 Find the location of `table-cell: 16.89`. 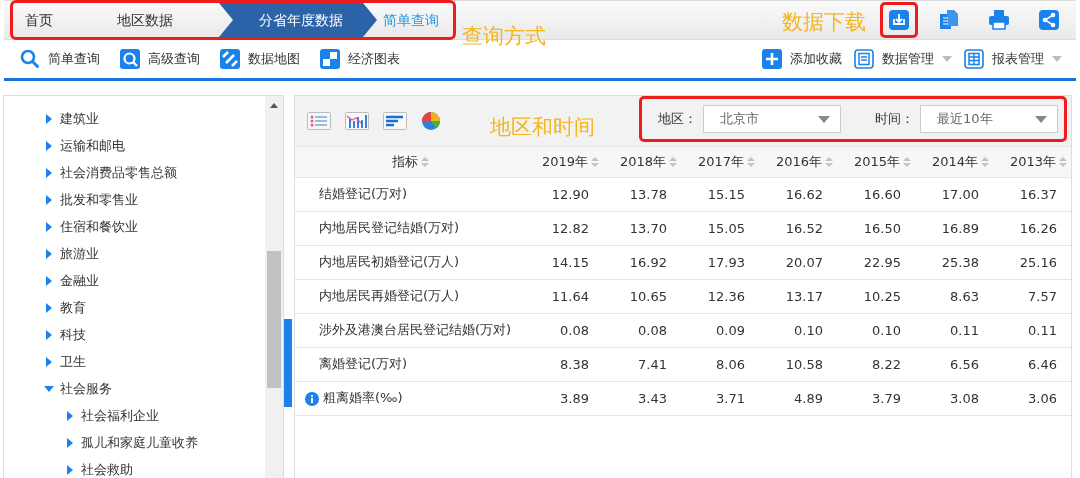

table-cell: 16.89 is located at coordinates (954, 228).